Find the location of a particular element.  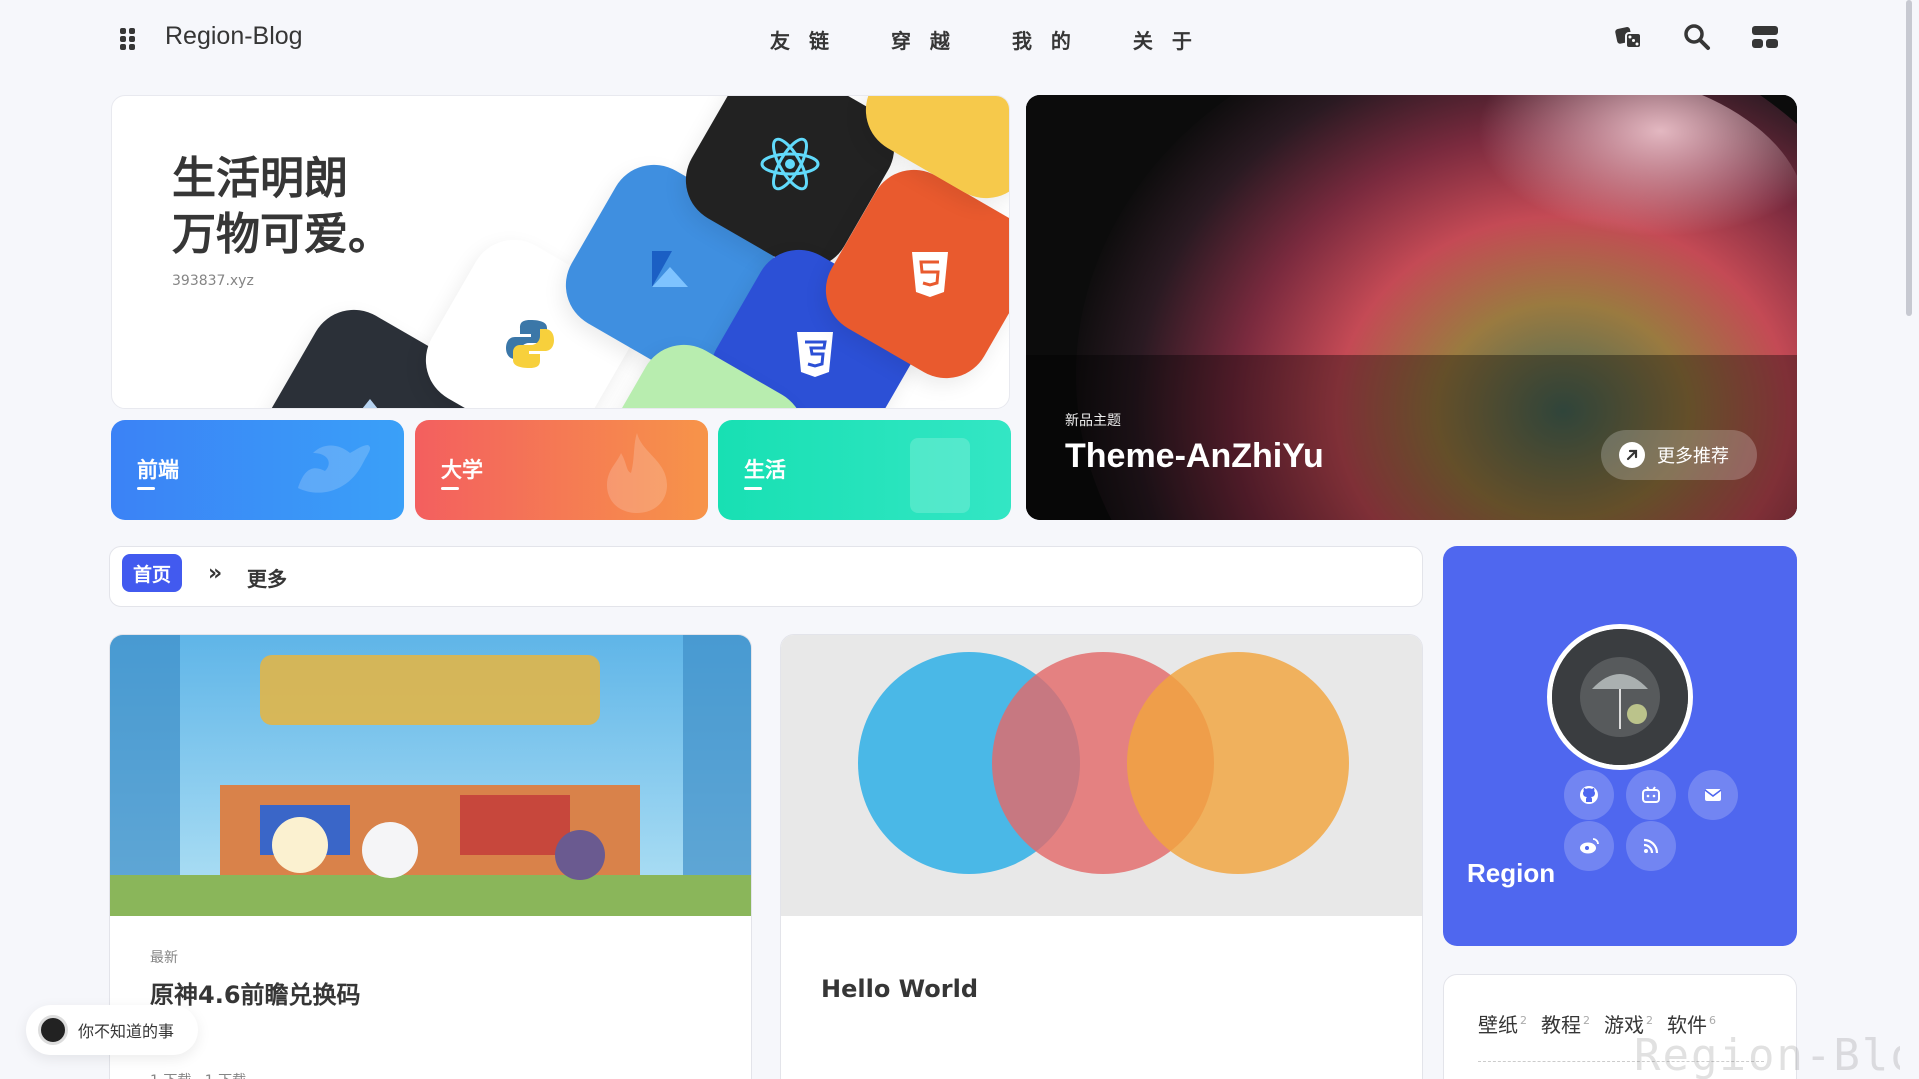

post-card: Hello World is located at coordinates (1101, 856).